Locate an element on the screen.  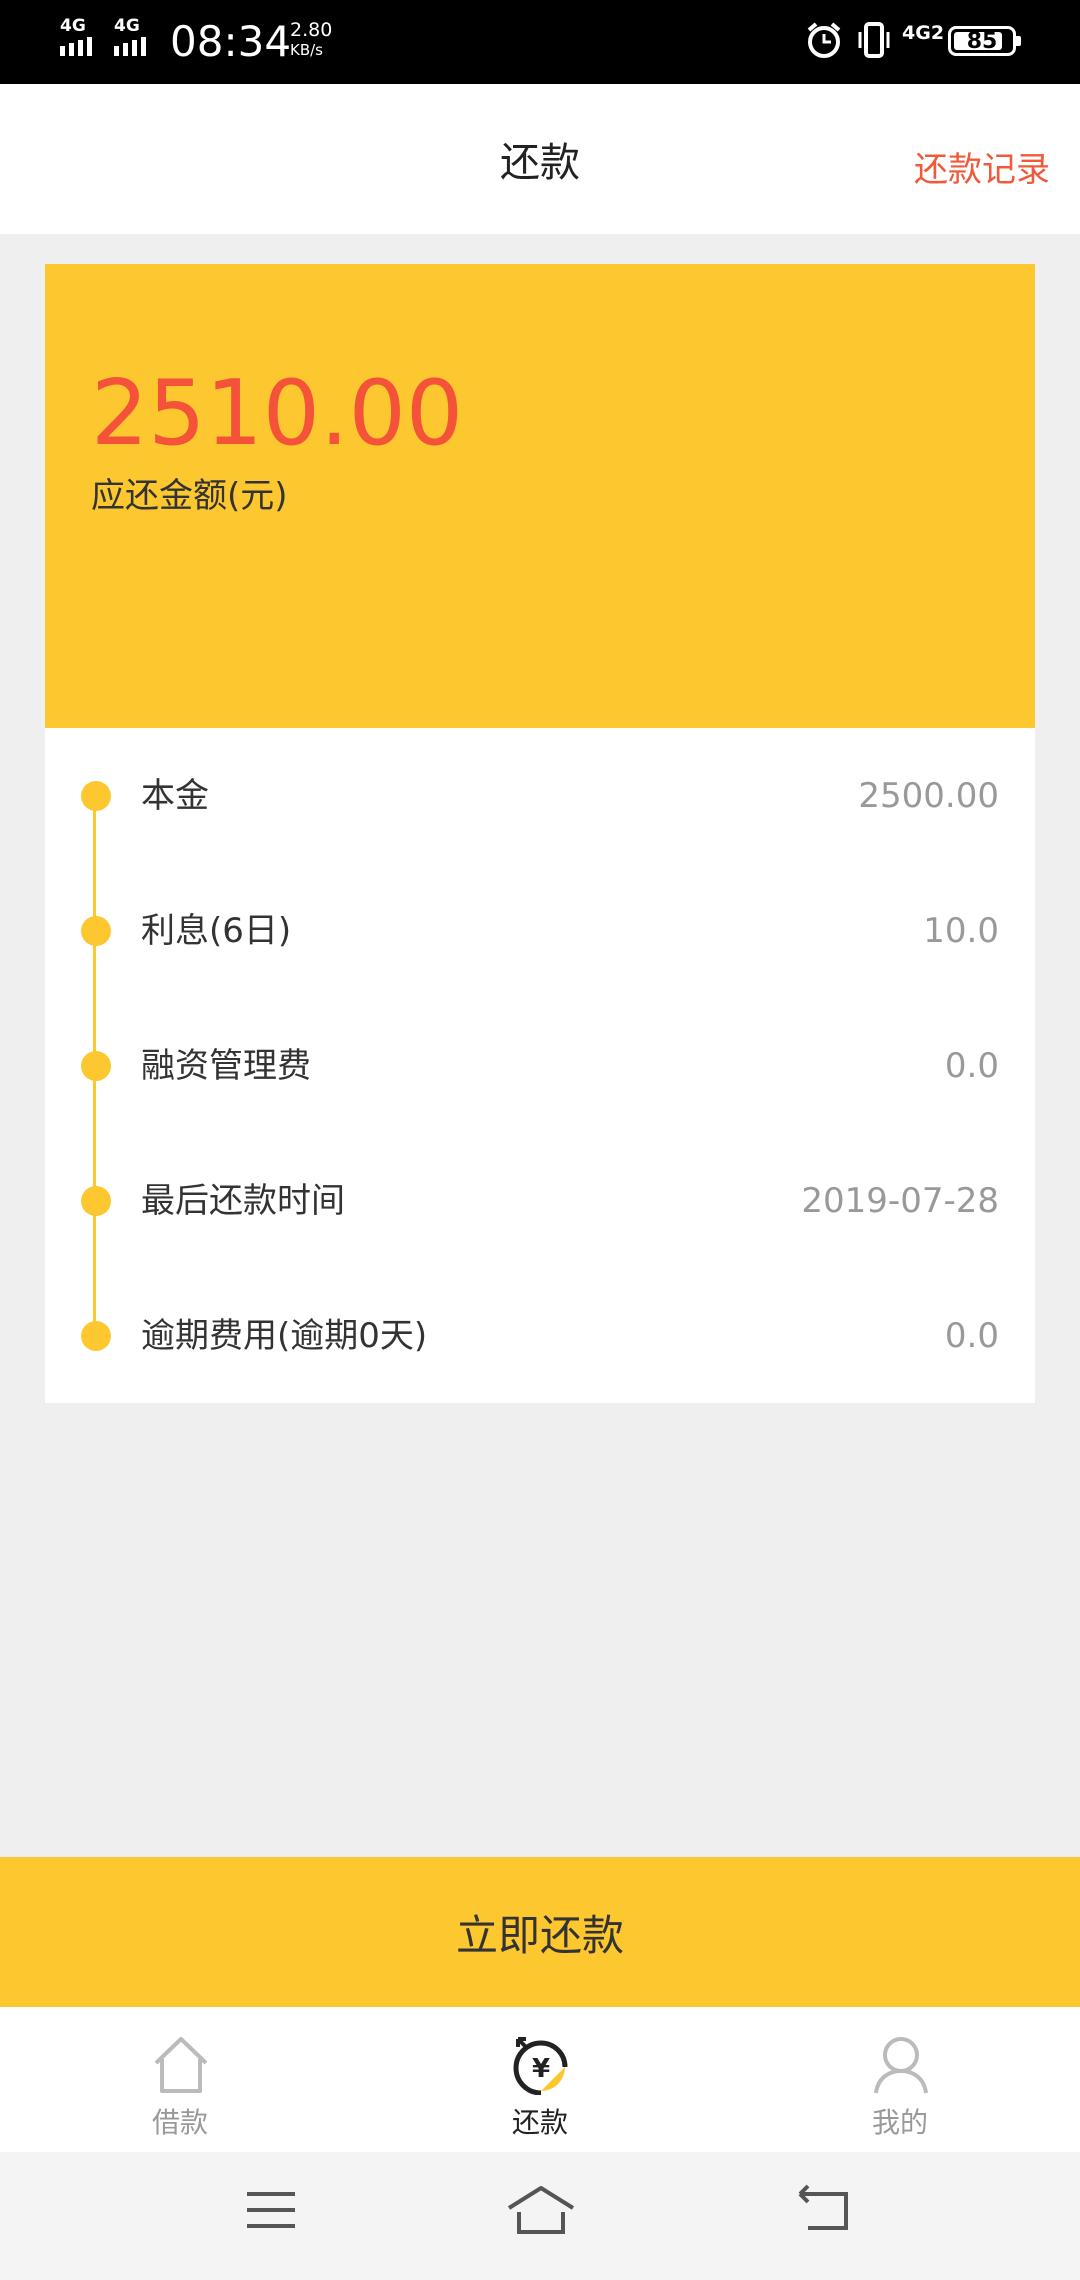
detail-value: 2019-07-28 is located at coordinates (900, 1201).